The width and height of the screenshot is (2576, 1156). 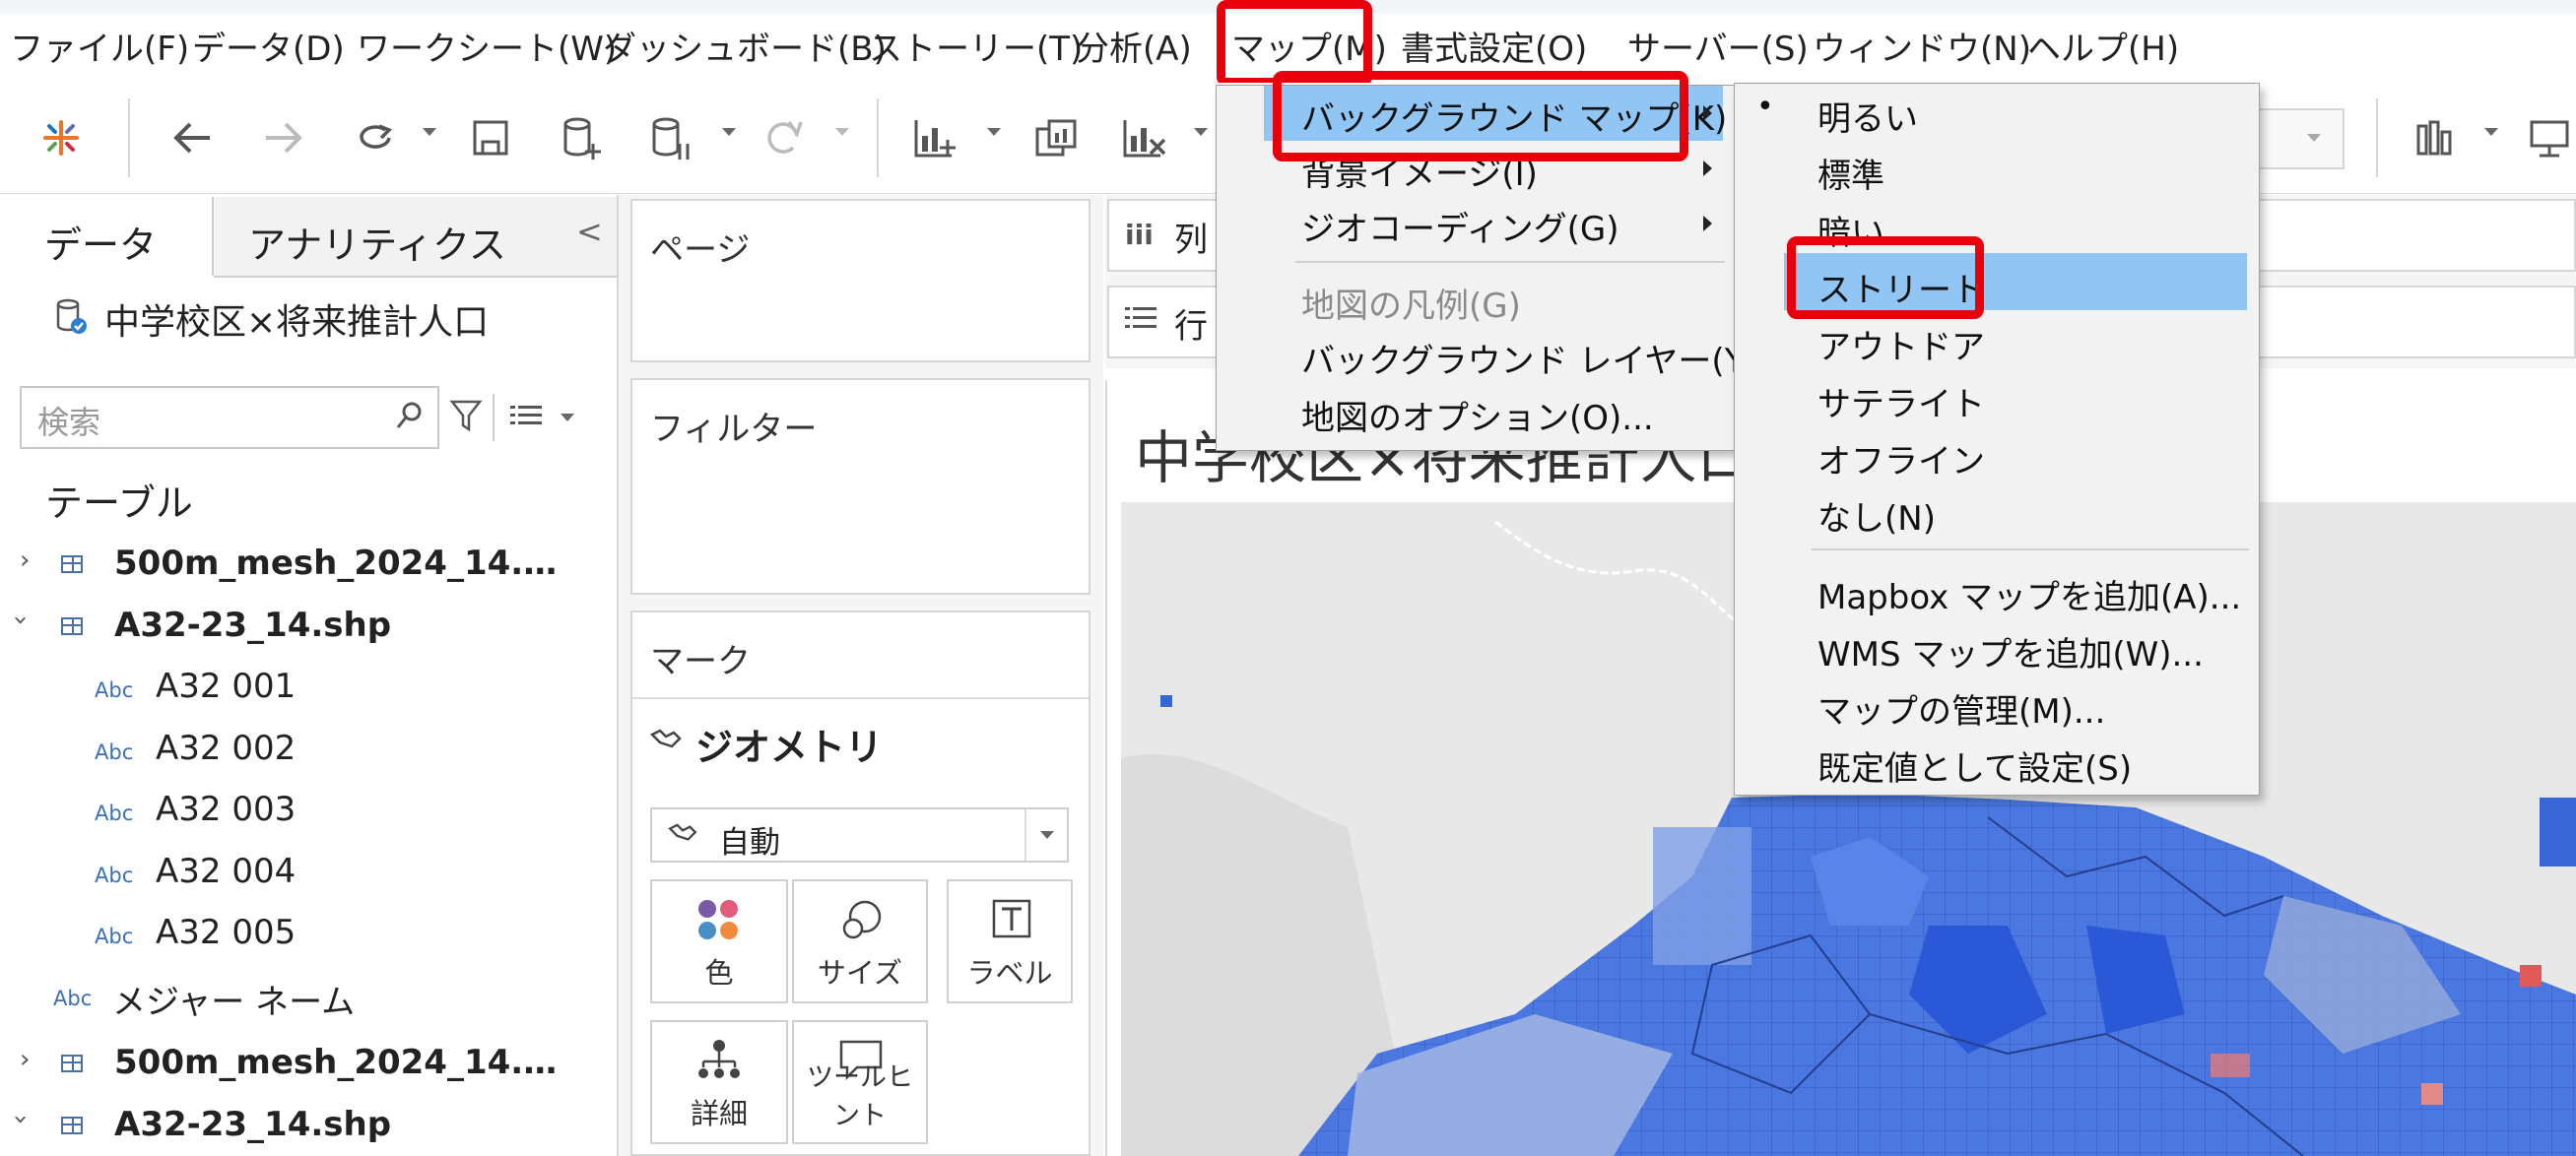 What do you see at coordinates (1922, 49) in the screenshot?
I see `menu-window: ウィンドウ(N)` at bounding box center [1922, 49].